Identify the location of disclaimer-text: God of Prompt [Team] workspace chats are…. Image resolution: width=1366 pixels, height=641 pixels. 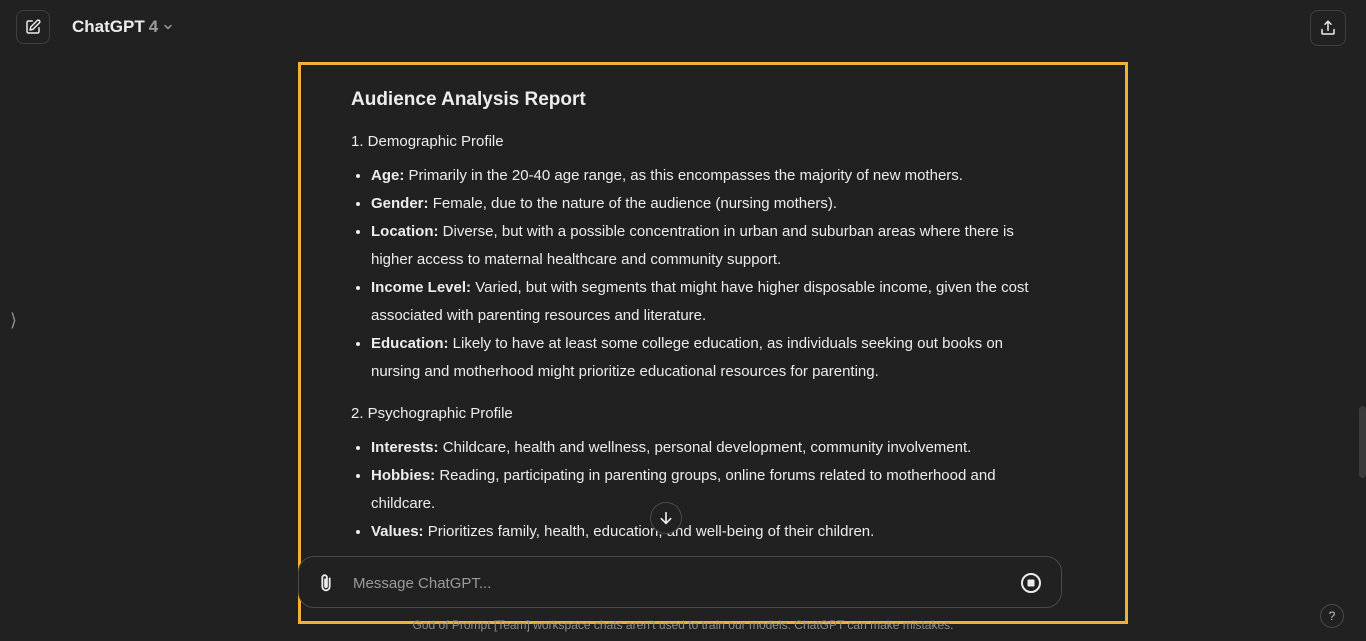
(683, 625).